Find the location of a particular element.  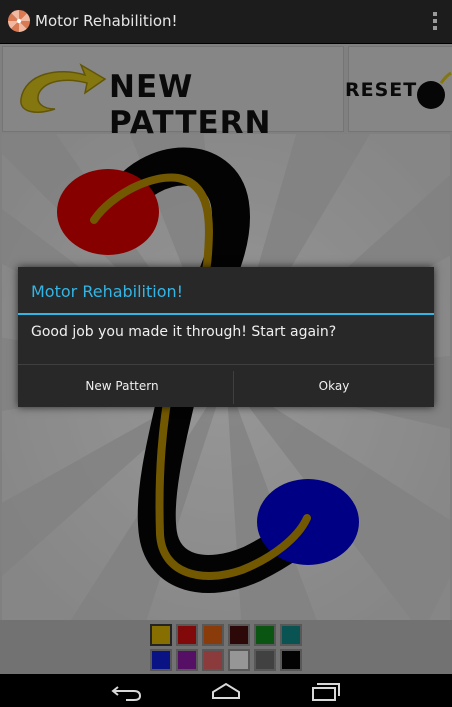

back-icon is located at coordinates (128, 691).